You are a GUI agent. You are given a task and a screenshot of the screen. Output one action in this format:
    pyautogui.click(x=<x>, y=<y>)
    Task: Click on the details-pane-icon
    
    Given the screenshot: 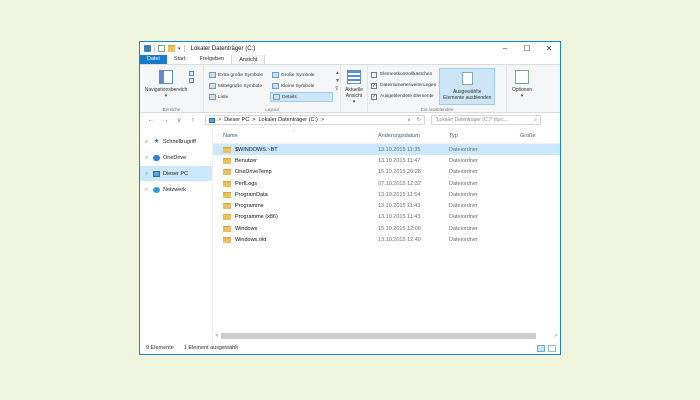 What is the action you would take?
    pyautogui.click(x=191, y=80)
    